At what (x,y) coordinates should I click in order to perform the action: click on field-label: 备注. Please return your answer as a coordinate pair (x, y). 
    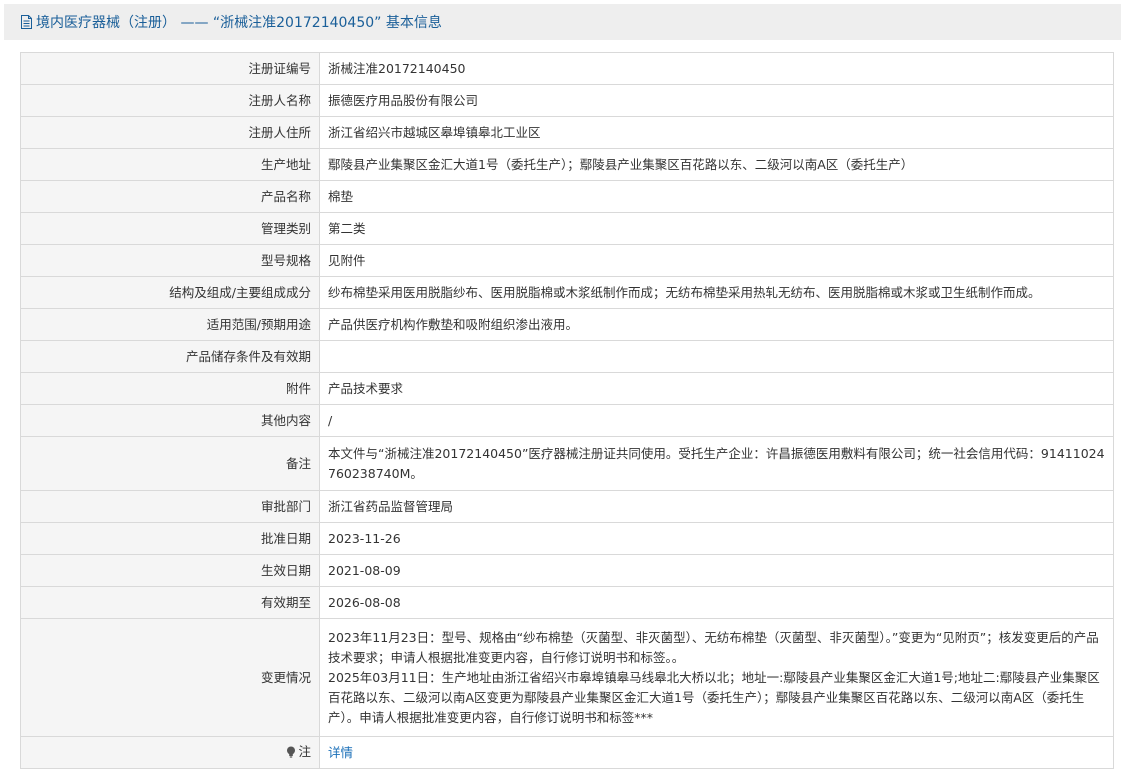
    Looking at the image, I should click on (170, 463).